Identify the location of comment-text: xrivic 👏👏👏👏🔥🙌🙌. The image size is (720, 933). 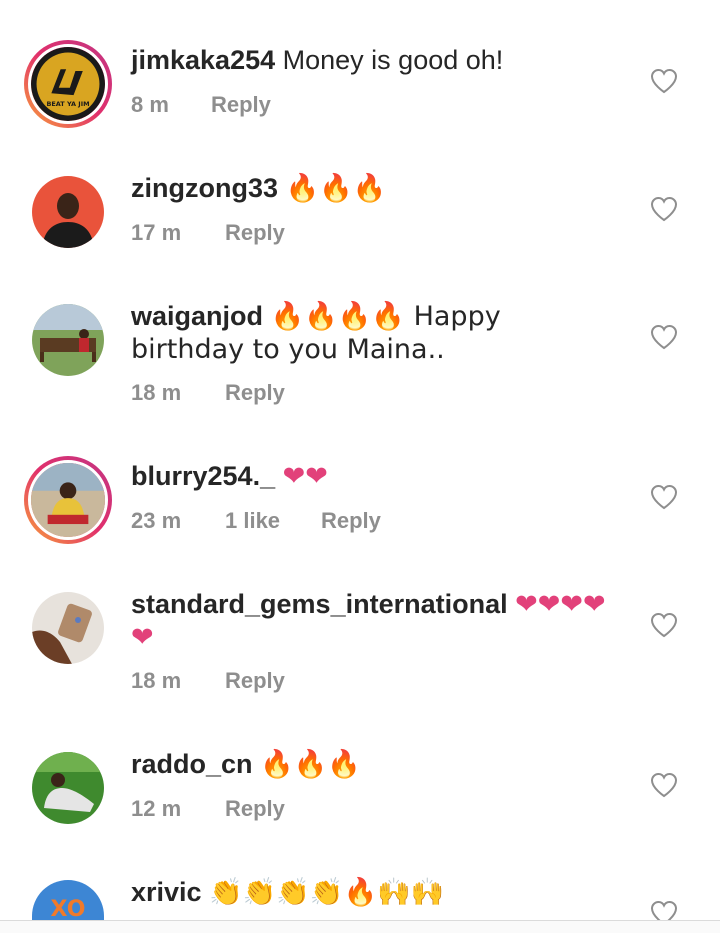
(371, 892).